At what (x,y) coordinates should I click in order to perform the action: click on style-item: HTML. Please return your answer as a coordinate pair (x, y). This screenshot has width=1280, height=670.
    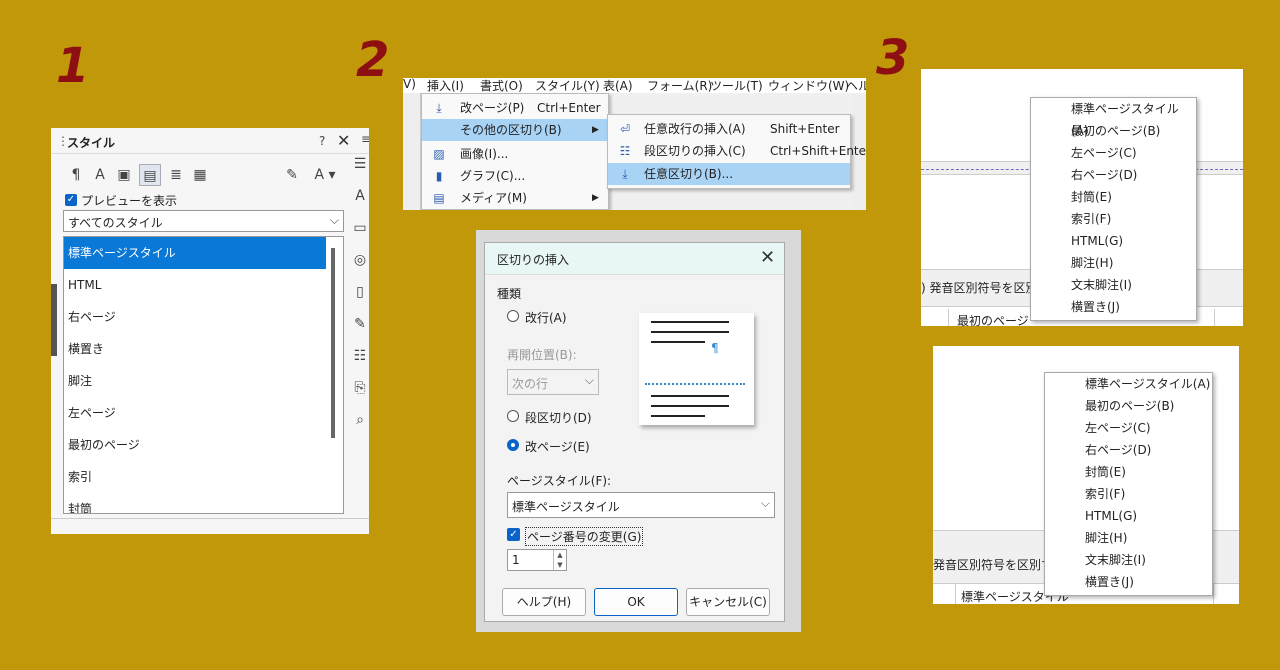
    Looking at the image, I should click on (203, 285).